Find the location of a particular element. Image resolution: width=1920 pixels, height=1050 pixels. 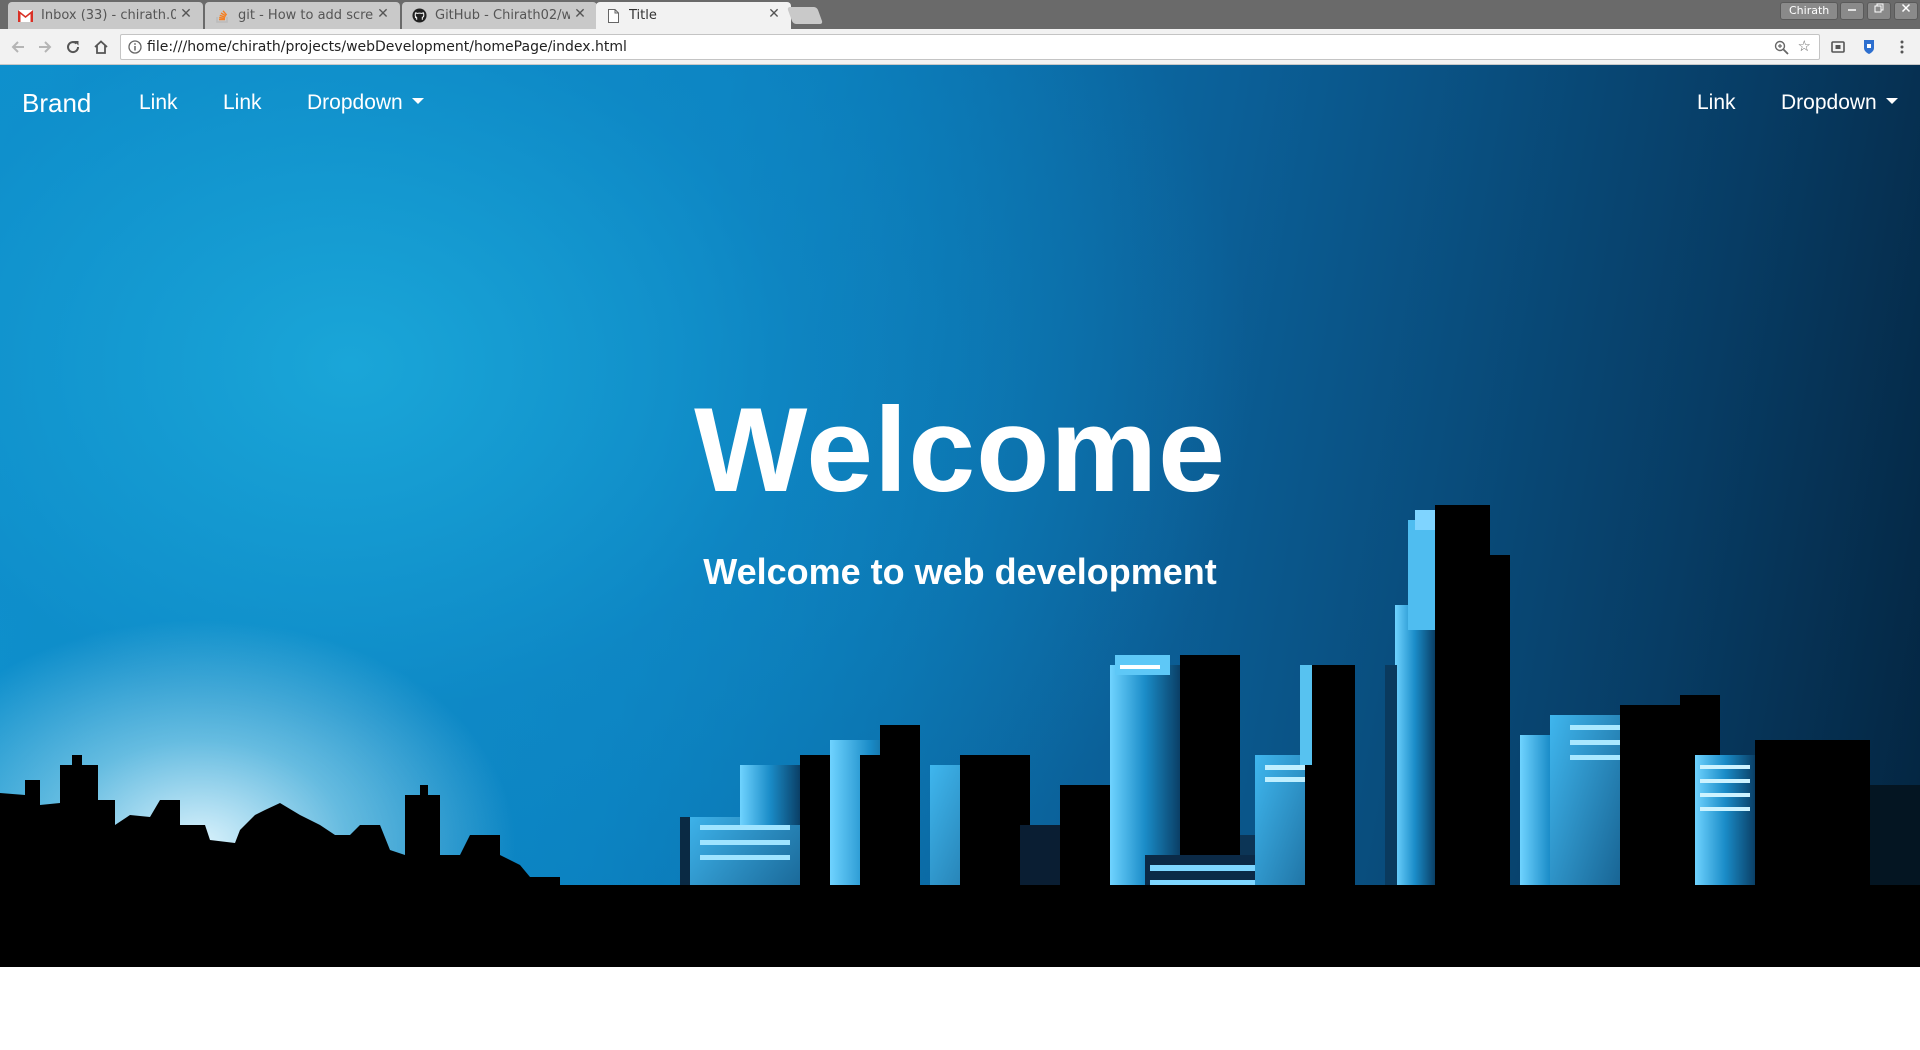

profile-button: Chirath is located at coordinates (1809, 11).